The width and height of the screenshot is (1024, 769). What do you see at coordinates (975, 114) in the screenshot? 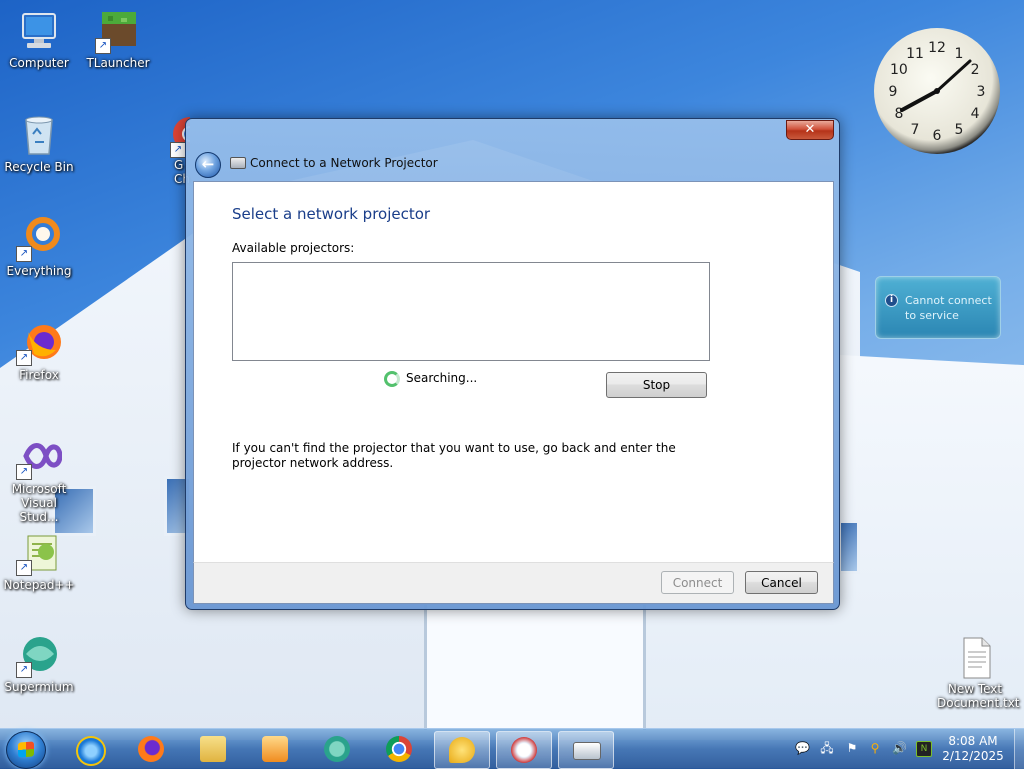
I see `clock-numeral: 4` at bounding box center [975, 114].